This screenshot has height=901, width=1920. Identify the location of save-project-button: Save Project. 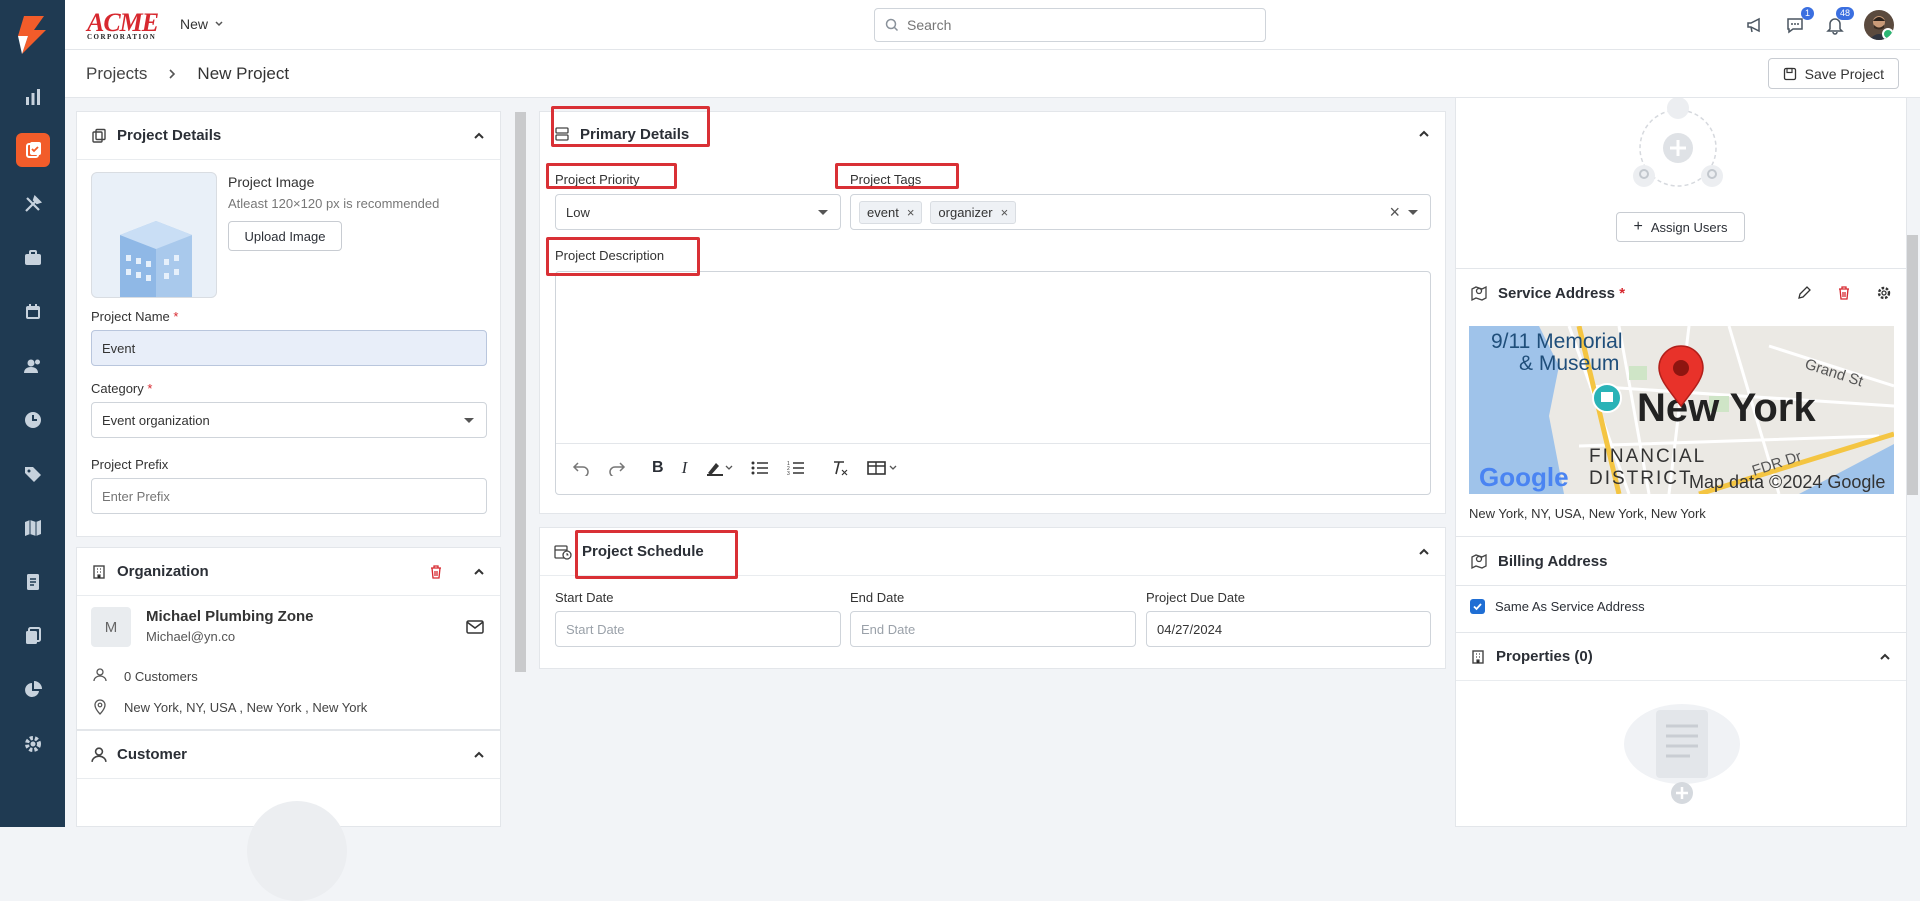
(1833, 73).